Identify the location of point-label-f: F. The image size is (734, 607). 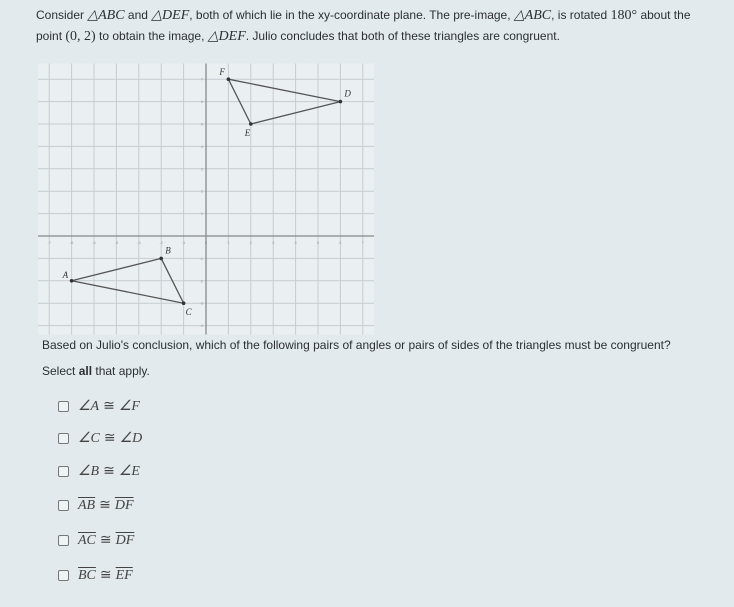
(221, 72).